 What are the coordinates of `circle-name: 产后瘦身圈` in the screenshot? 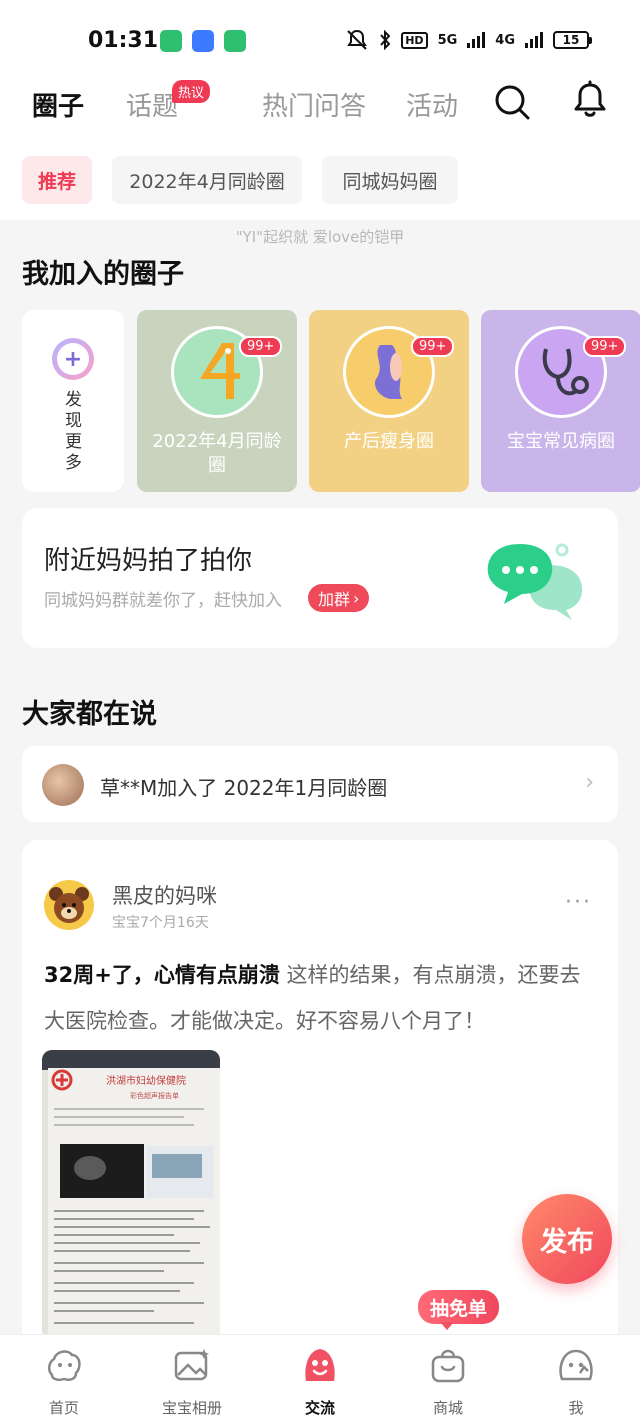 It's located at (389, 441).